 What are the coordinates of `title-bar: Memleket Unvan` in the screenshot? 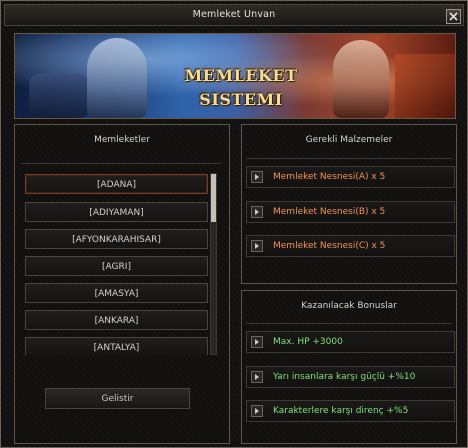 It's located at (234, 15).